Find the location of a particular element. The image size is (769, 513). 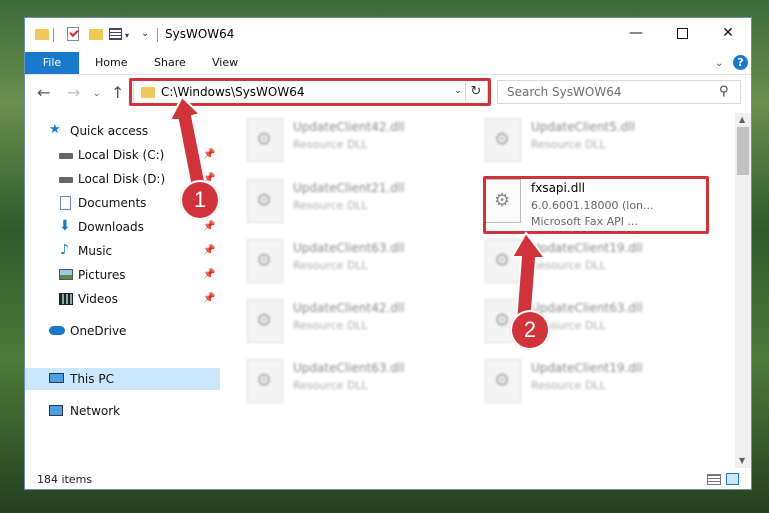

maximize-button is located at coordinates (682, 33).